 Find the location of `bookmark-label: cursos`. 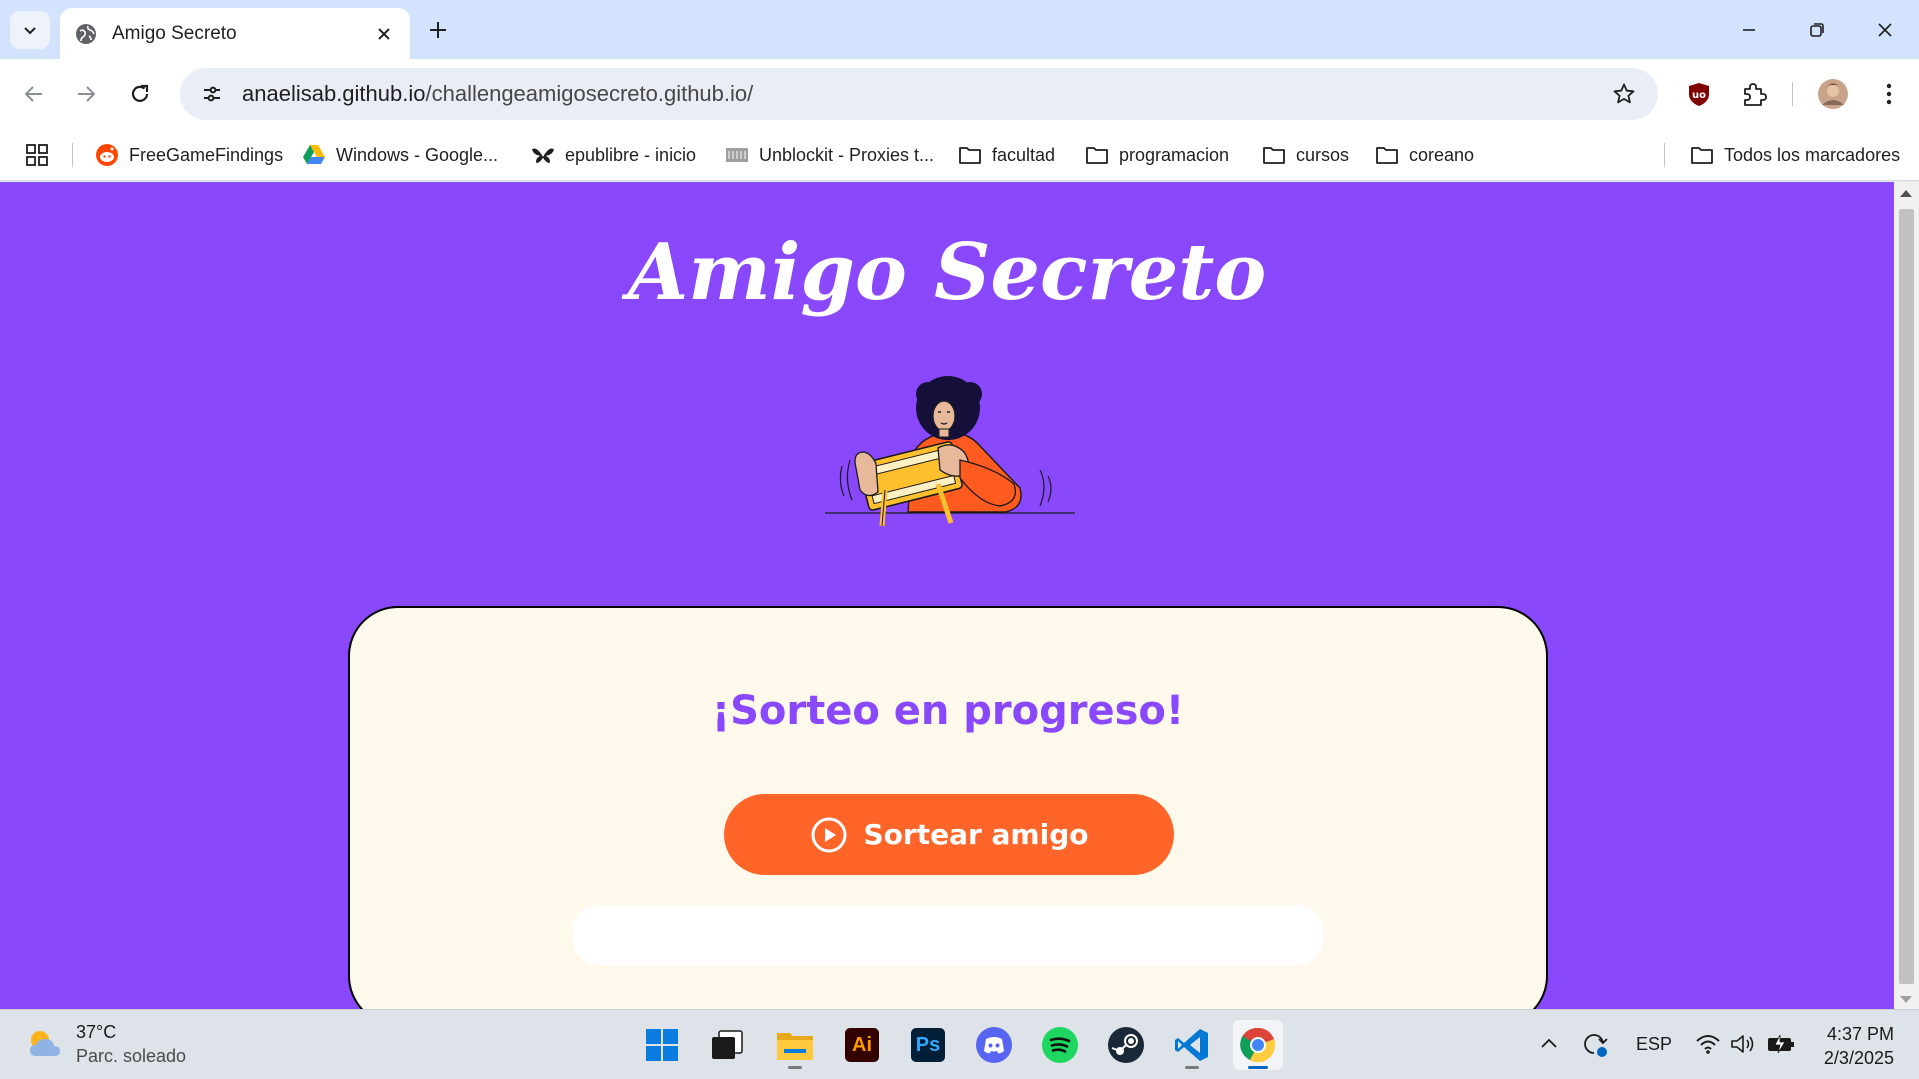

bookmark-label: cursos is located at coordinates (1323, 154).